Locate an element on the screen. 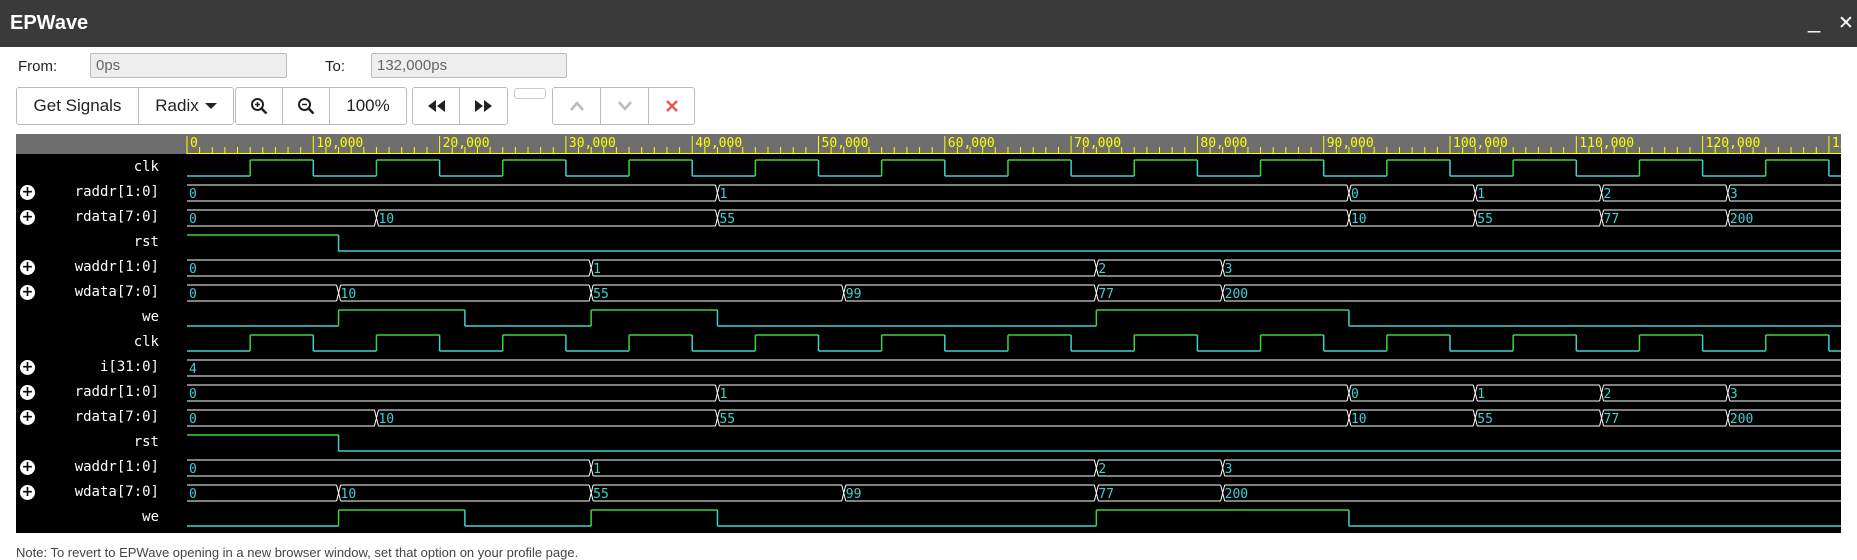 The width and height of the screenshot is (1857, 560). rewind-button is located at coordinates (436, 106).